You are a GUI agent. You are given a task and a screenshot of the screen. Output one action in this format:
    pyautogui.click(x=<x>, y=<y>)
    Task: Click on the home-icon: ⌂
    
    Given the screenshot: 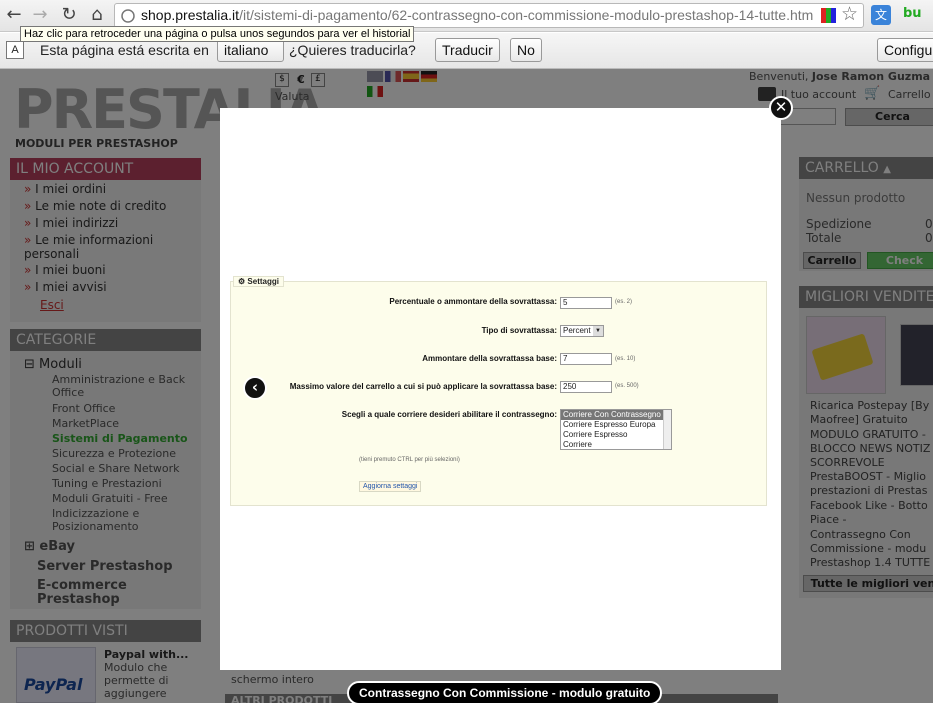 What is the action you would take?
    pyautogui.click(x=97, y=15)
    